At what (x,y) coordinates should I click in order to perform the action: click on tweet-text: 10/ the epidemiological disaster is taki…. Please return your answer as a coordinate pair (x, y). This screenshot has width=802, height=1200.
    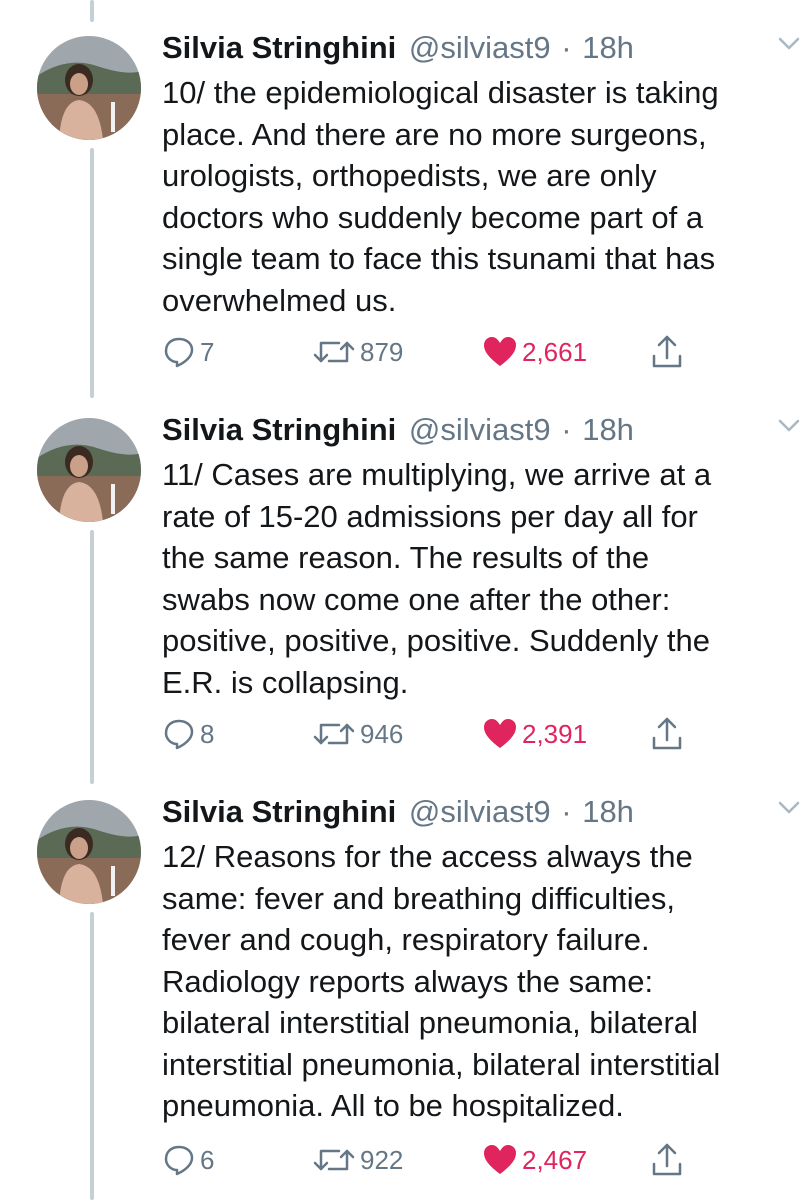
    Looking at the image, I should click on (440, 196).